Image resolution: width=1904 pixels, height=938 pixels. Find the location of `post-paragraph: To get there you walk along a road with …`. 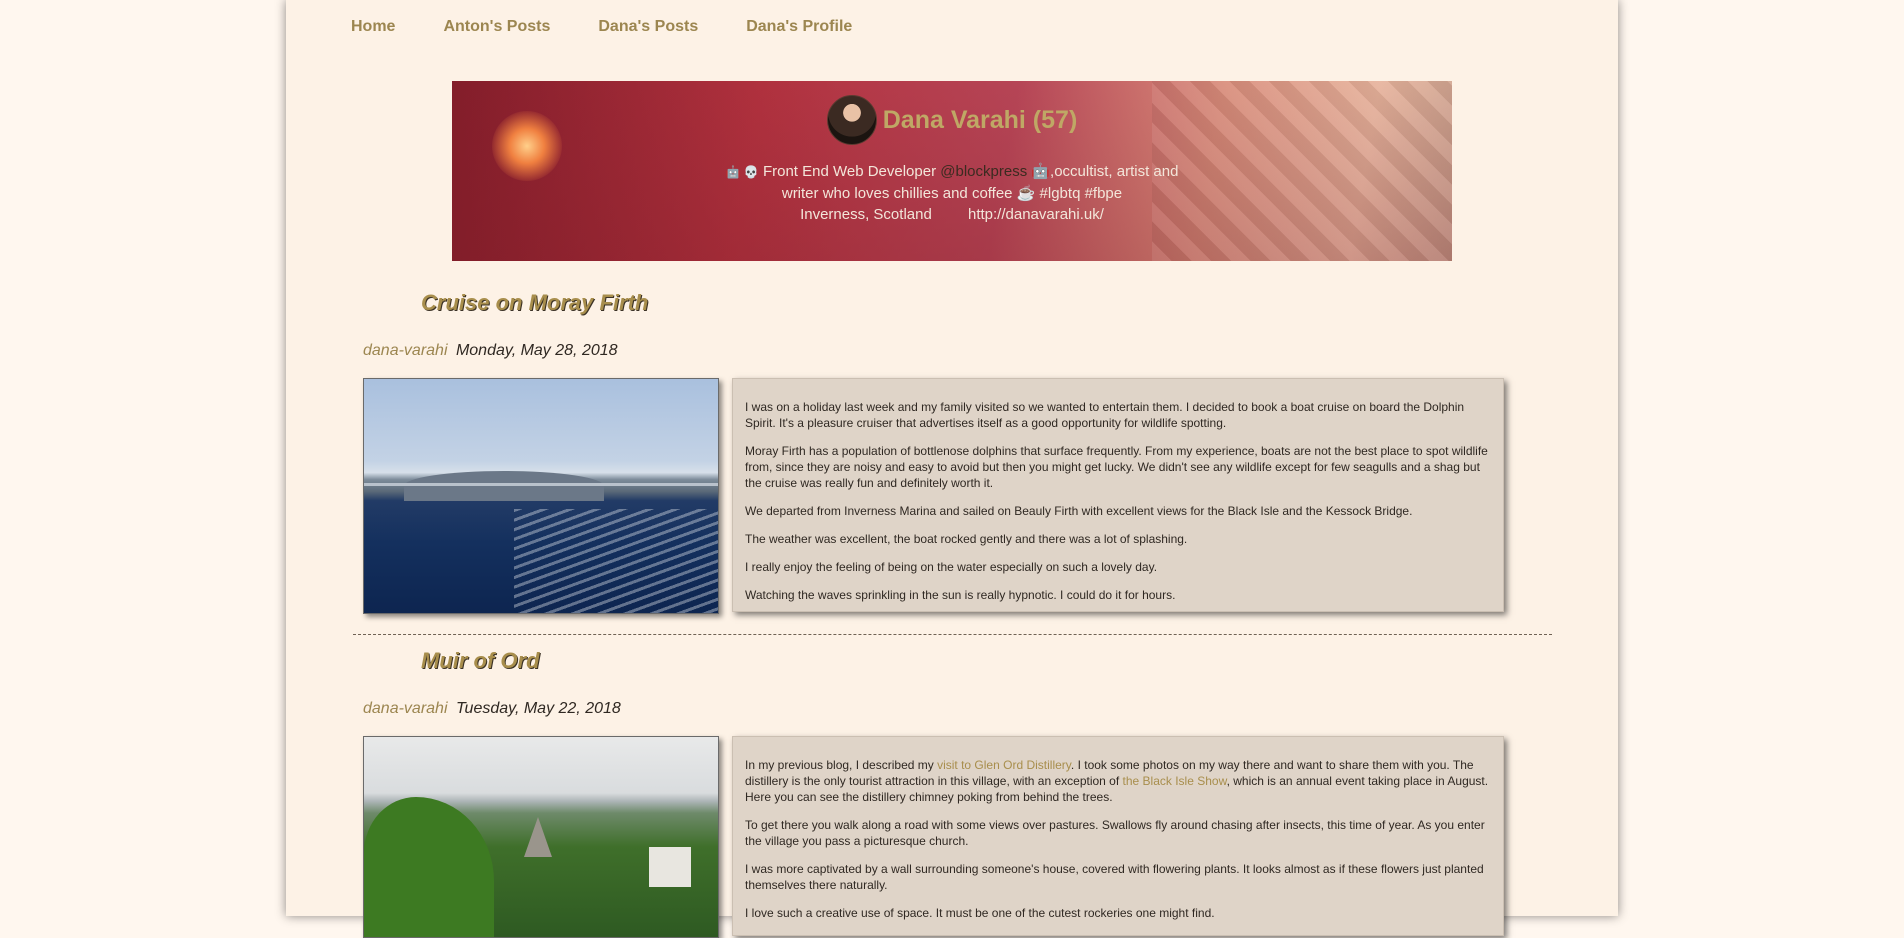

post-paragraph: To get there you walk along a road with … is located at coordinates (1115, 833).